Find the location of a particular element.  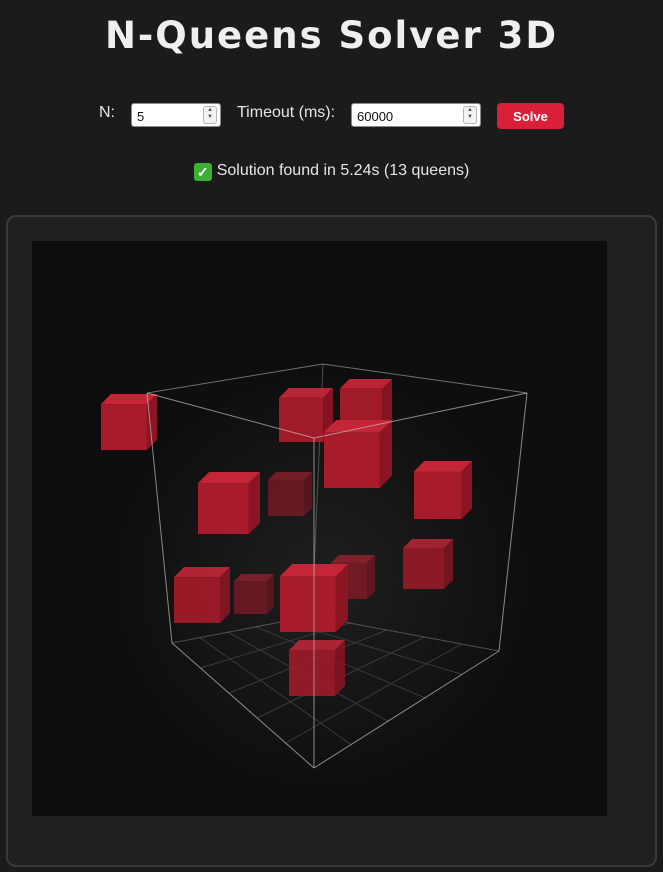

timeout-stepper: ▲ ▼ is located at coordinates (470, 115).